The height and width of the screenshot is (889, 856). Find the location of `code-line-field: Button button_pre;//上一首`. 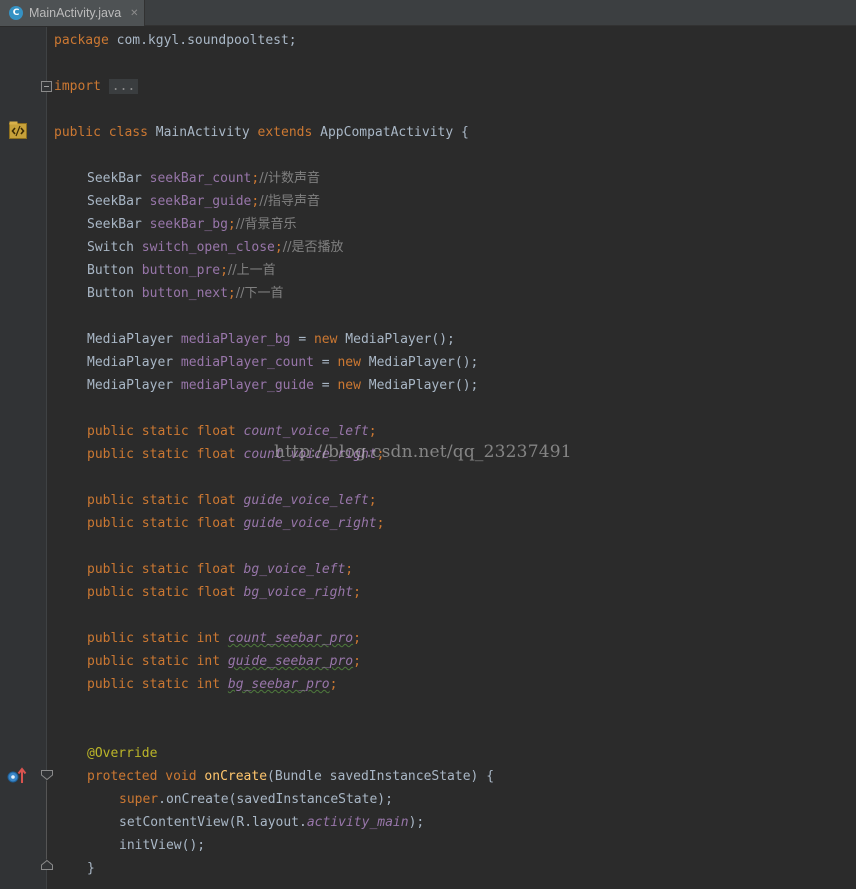

code-line-field: Button button_pre;//上一首 is located at coordinates (181, 270).